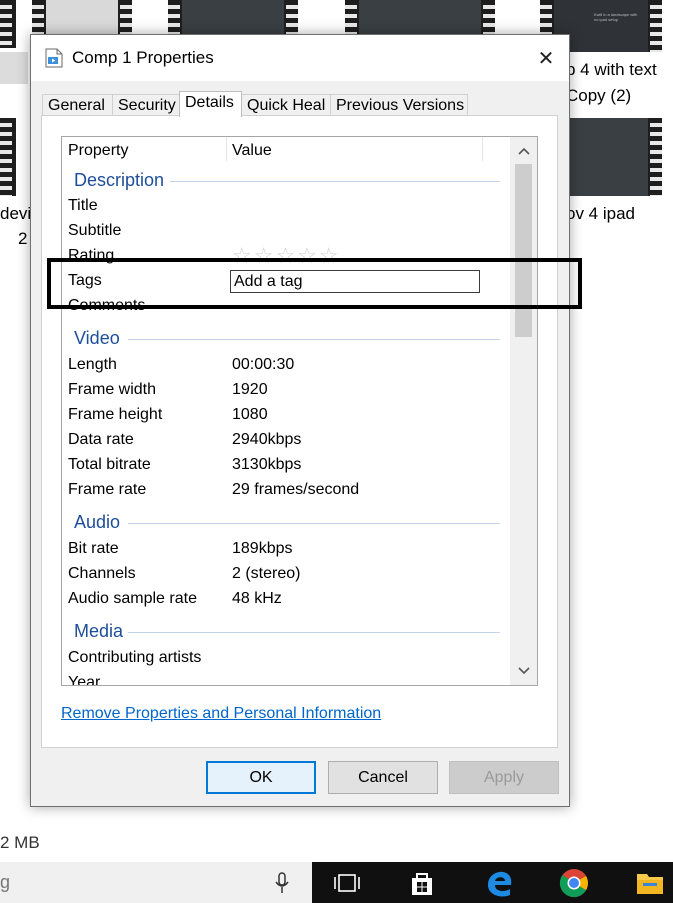  Describe the element at coordinates (262, 548) in the screenshot. I see `property-value: 189kbps` at that location.